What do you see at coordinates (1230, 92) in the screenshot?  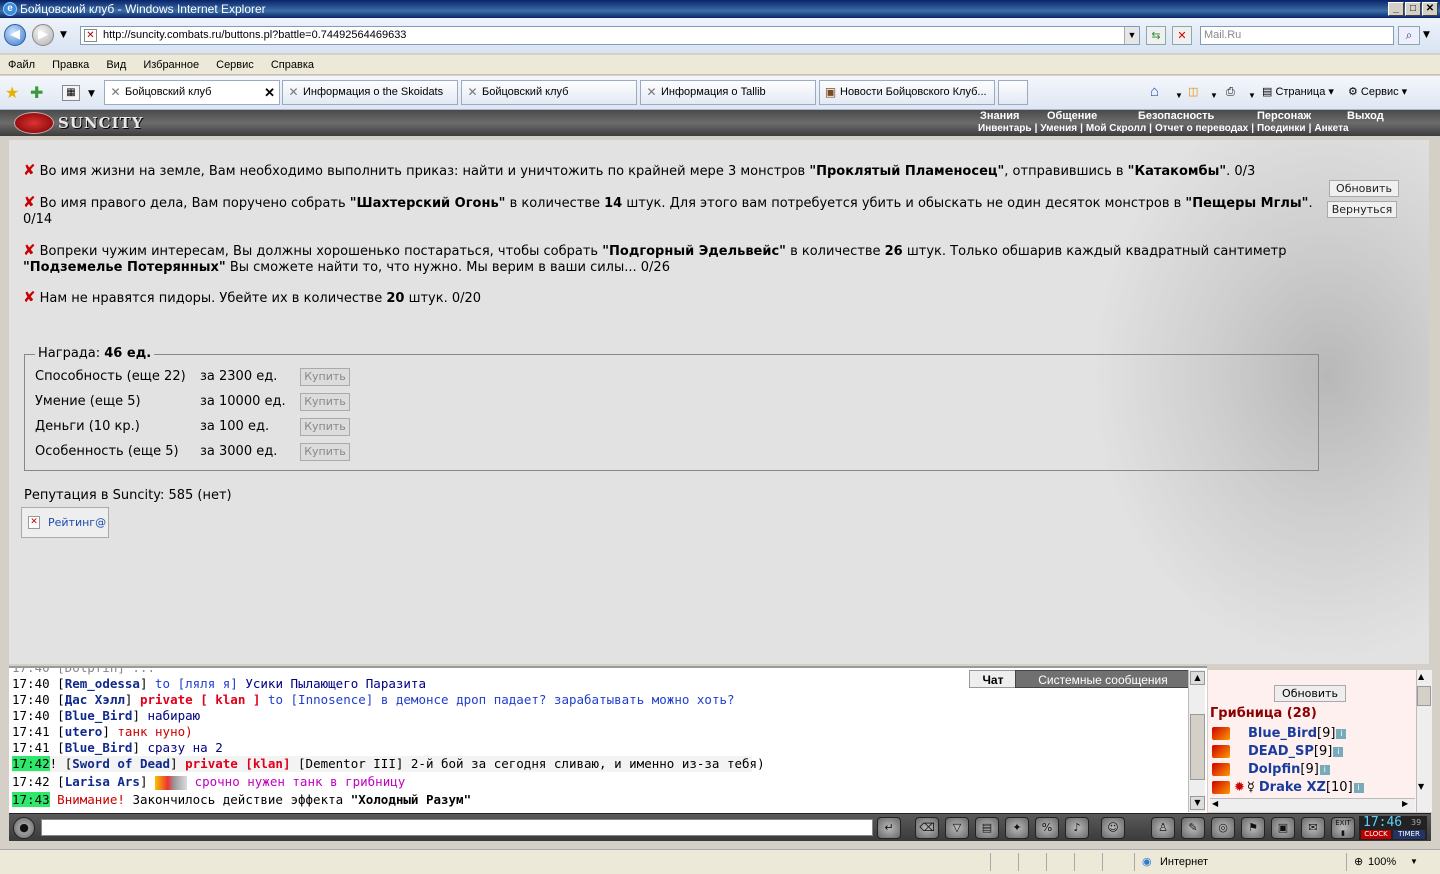 I see `print-icon: ⎙` at bounding box center [1230, 92].